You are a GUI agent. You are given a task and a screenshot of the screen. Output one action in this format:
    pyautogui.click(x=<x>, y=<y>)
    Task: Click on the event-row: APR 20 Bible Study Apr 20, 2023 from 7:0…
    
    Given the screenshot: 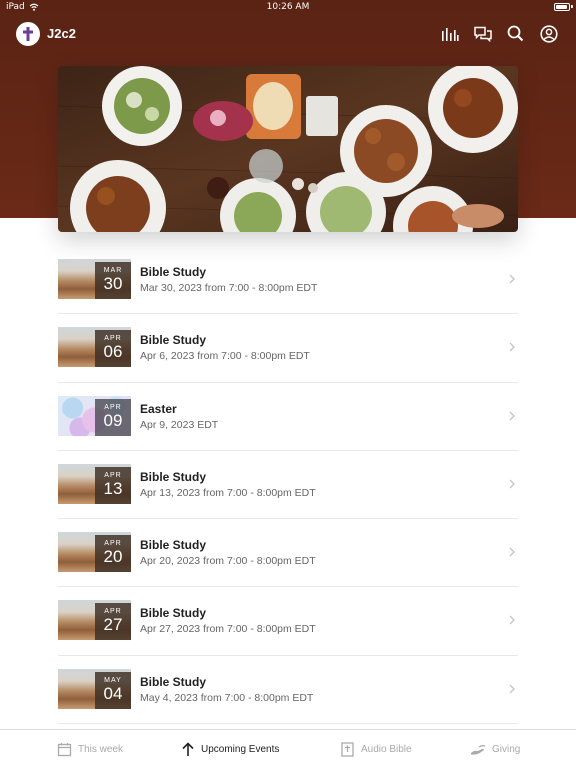 What is the action you would take?
    pyautogui.click(x=288, y=553)
    